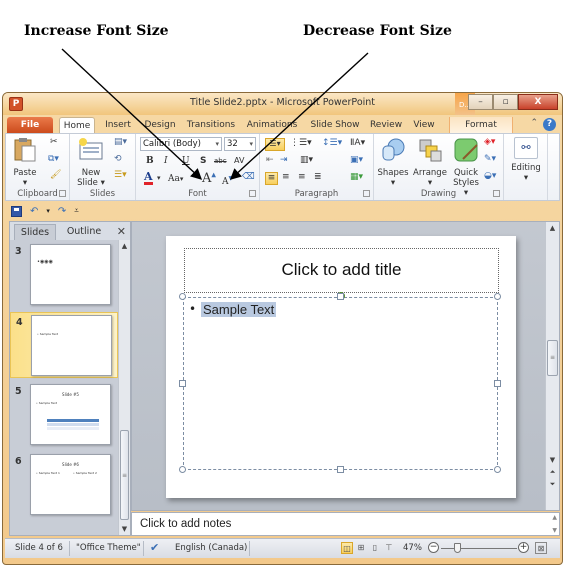  I want to click on font-color-button: A, so click(148, 178).